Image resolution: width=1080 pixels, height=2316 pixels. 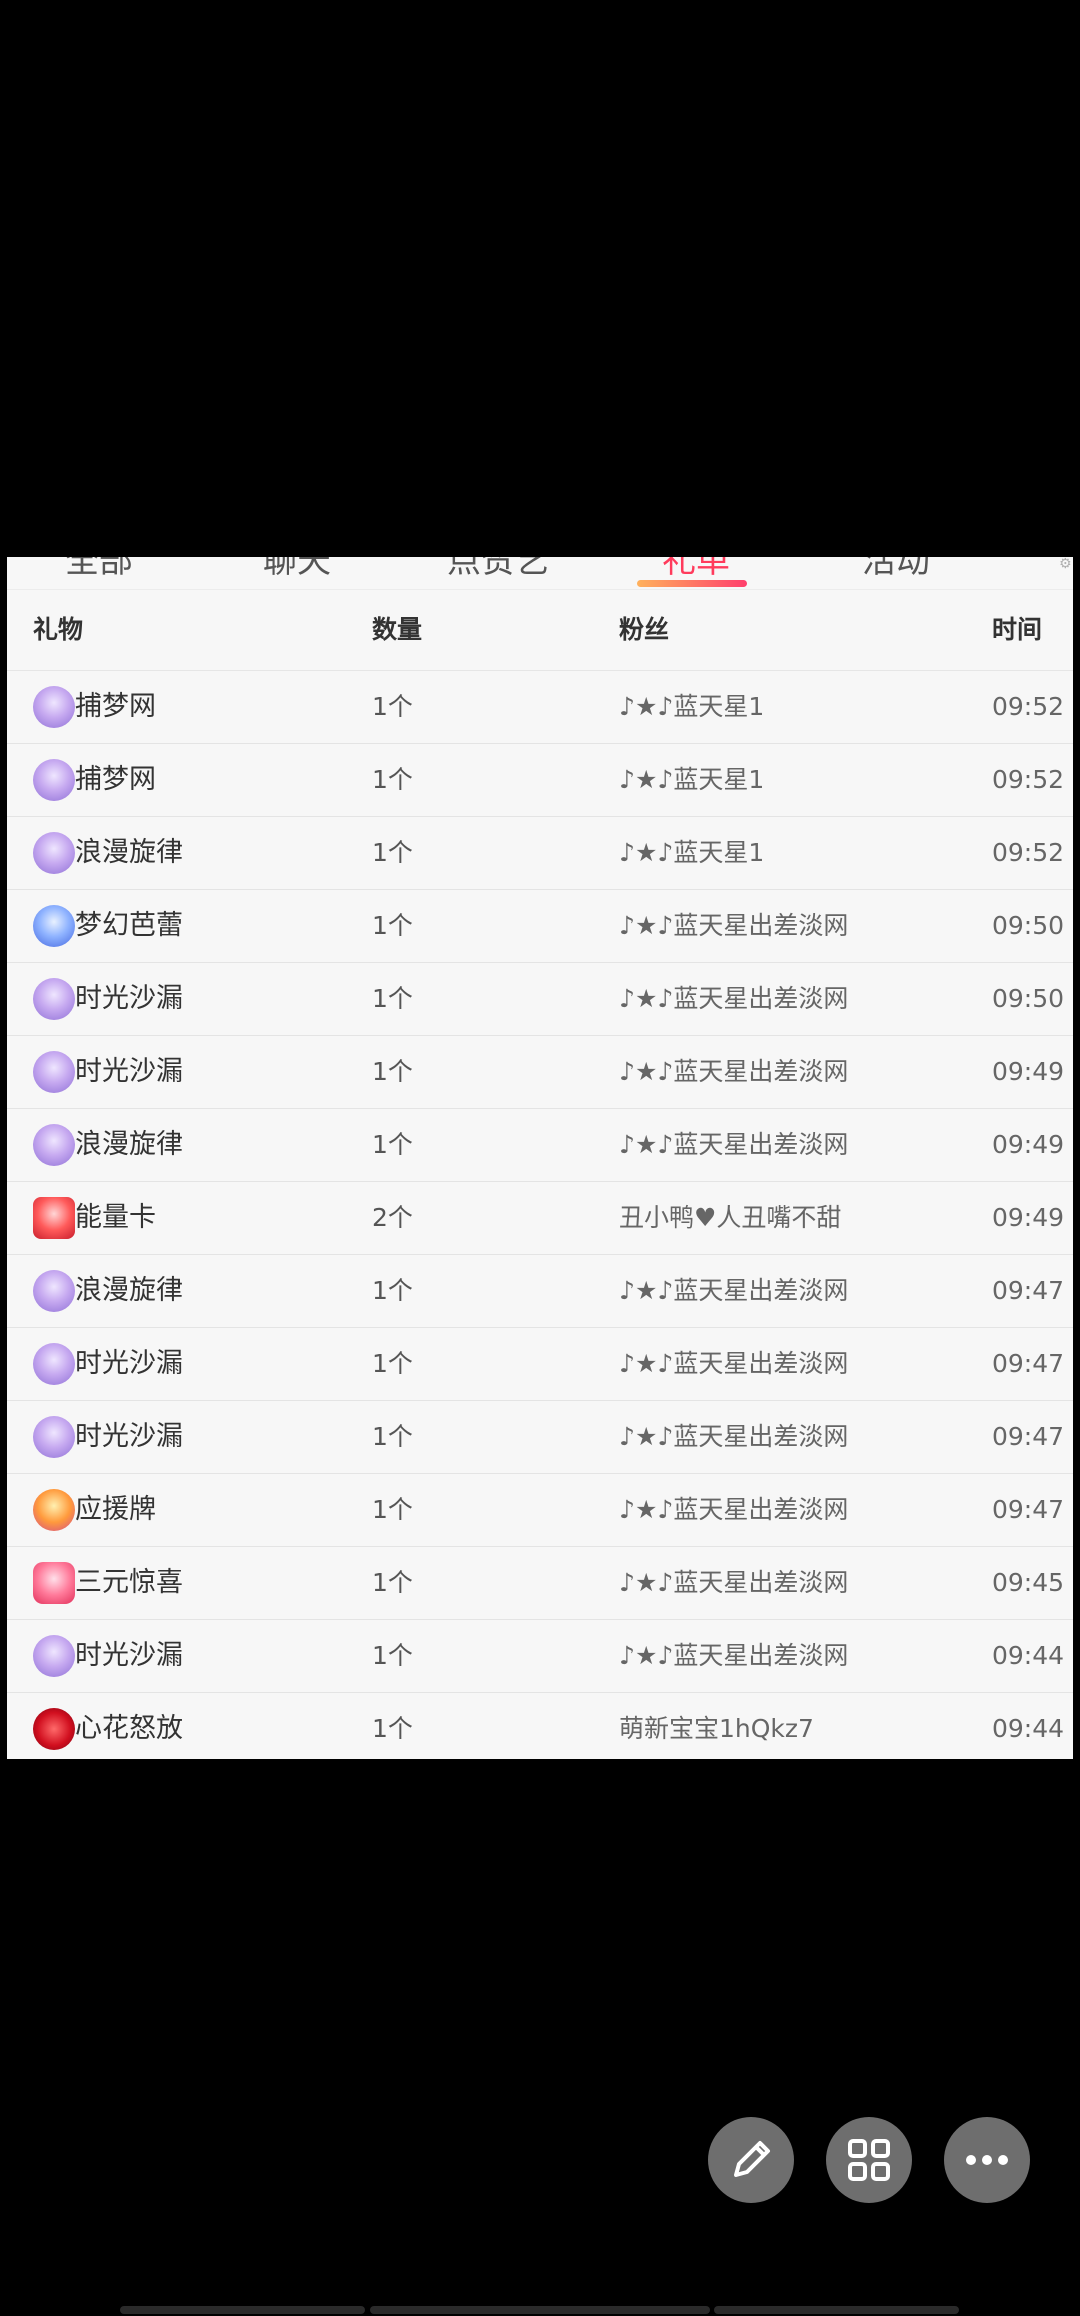 I want to click on tab-all: 全部, so click(x=99, y=569).